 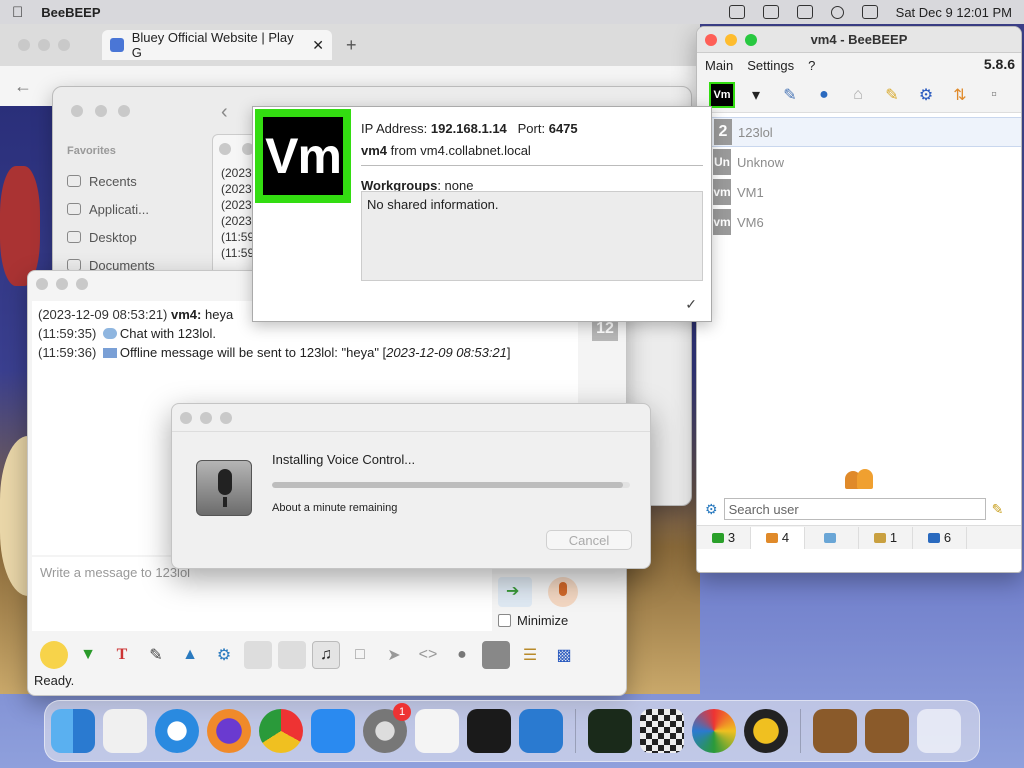 What do you see at coordinates (854, 509) in the screenshot?
I see `search-user-input: Search user` at bounding box center [854, 509].